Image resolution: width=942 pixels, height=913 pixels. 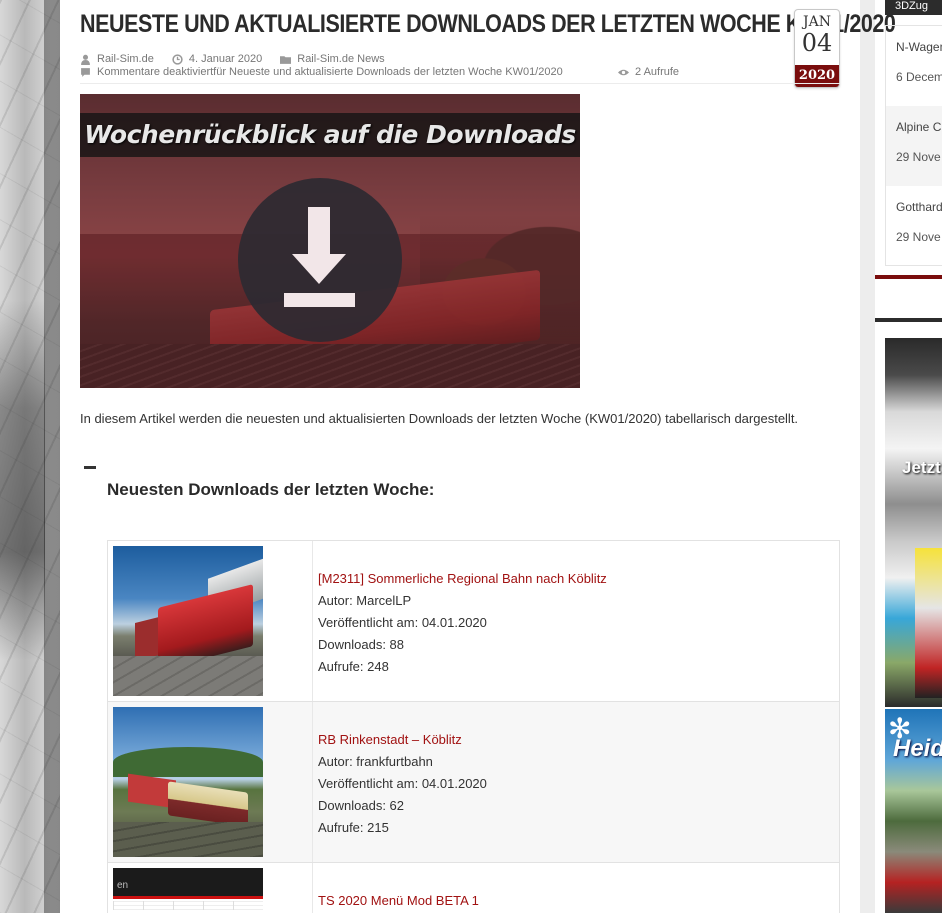 I want to click on date-day: 04, so click(x=817, y=43).